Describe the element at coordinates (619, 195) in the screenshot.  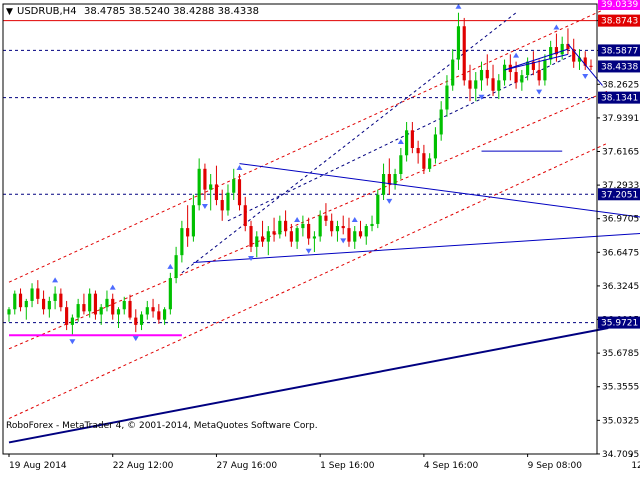
I see `price-tag-label: 37.2051` at that location.